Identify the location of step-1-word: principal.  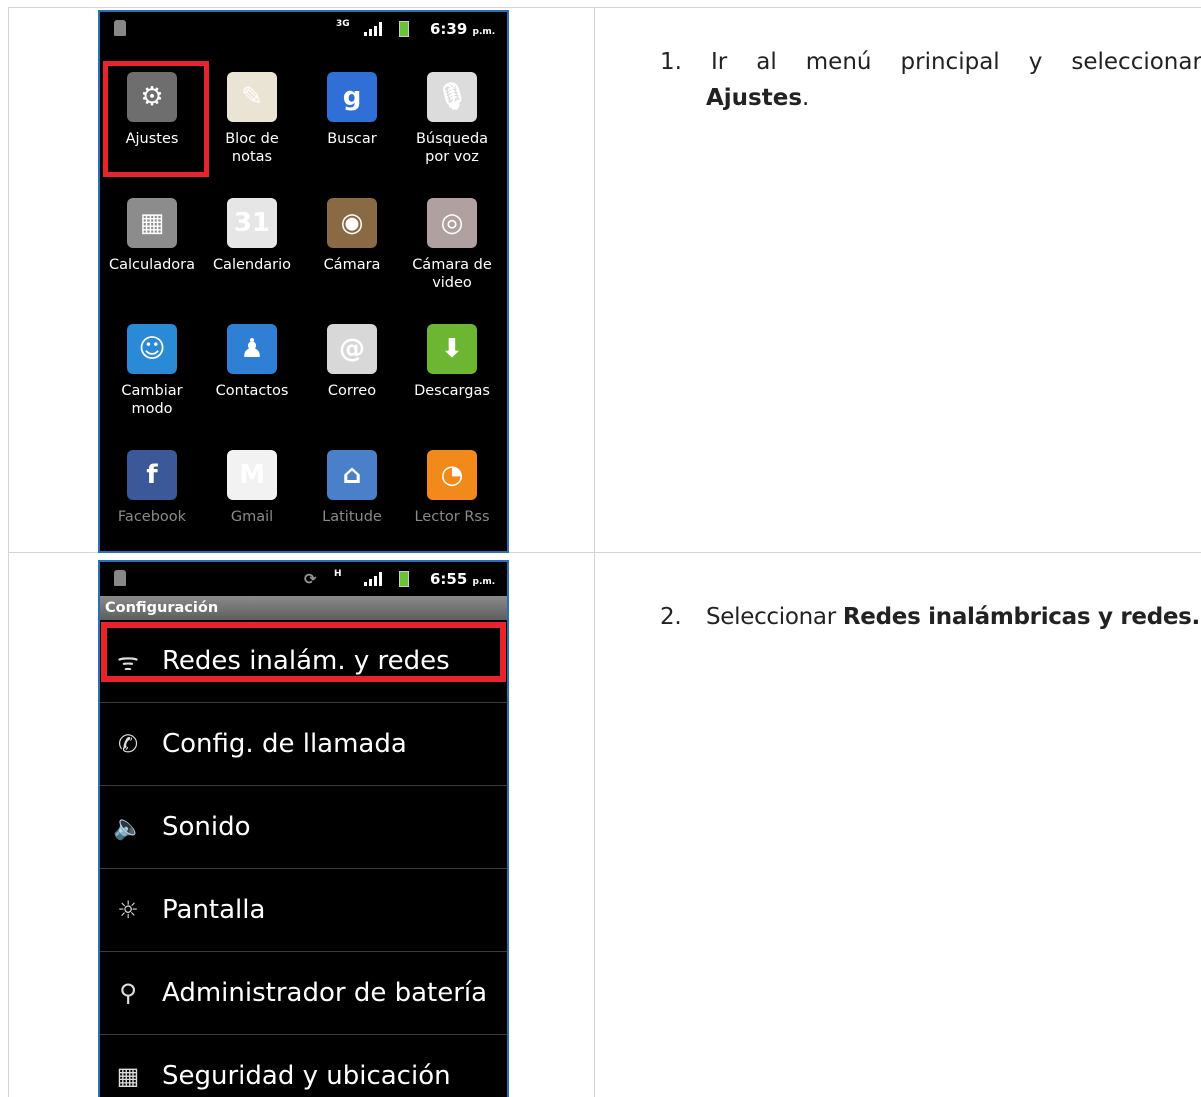
(950, 62).